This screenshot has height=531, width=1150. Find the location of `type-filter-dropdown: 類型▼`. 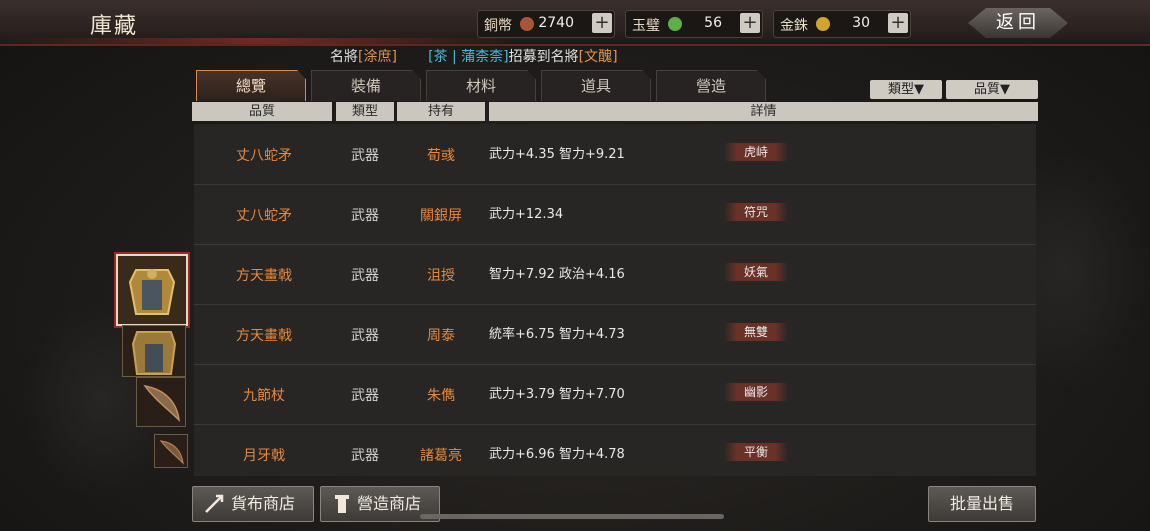

type-filter-dropdown: 類型▼ is located at coordinates (906, 89).